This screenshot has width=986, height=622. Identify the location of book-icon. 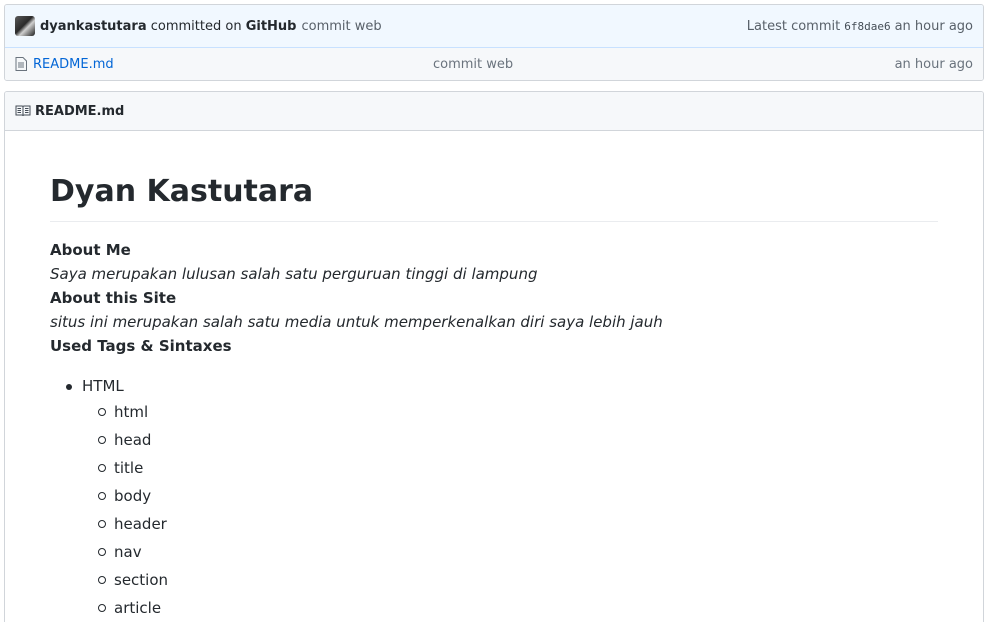
(23, 111).